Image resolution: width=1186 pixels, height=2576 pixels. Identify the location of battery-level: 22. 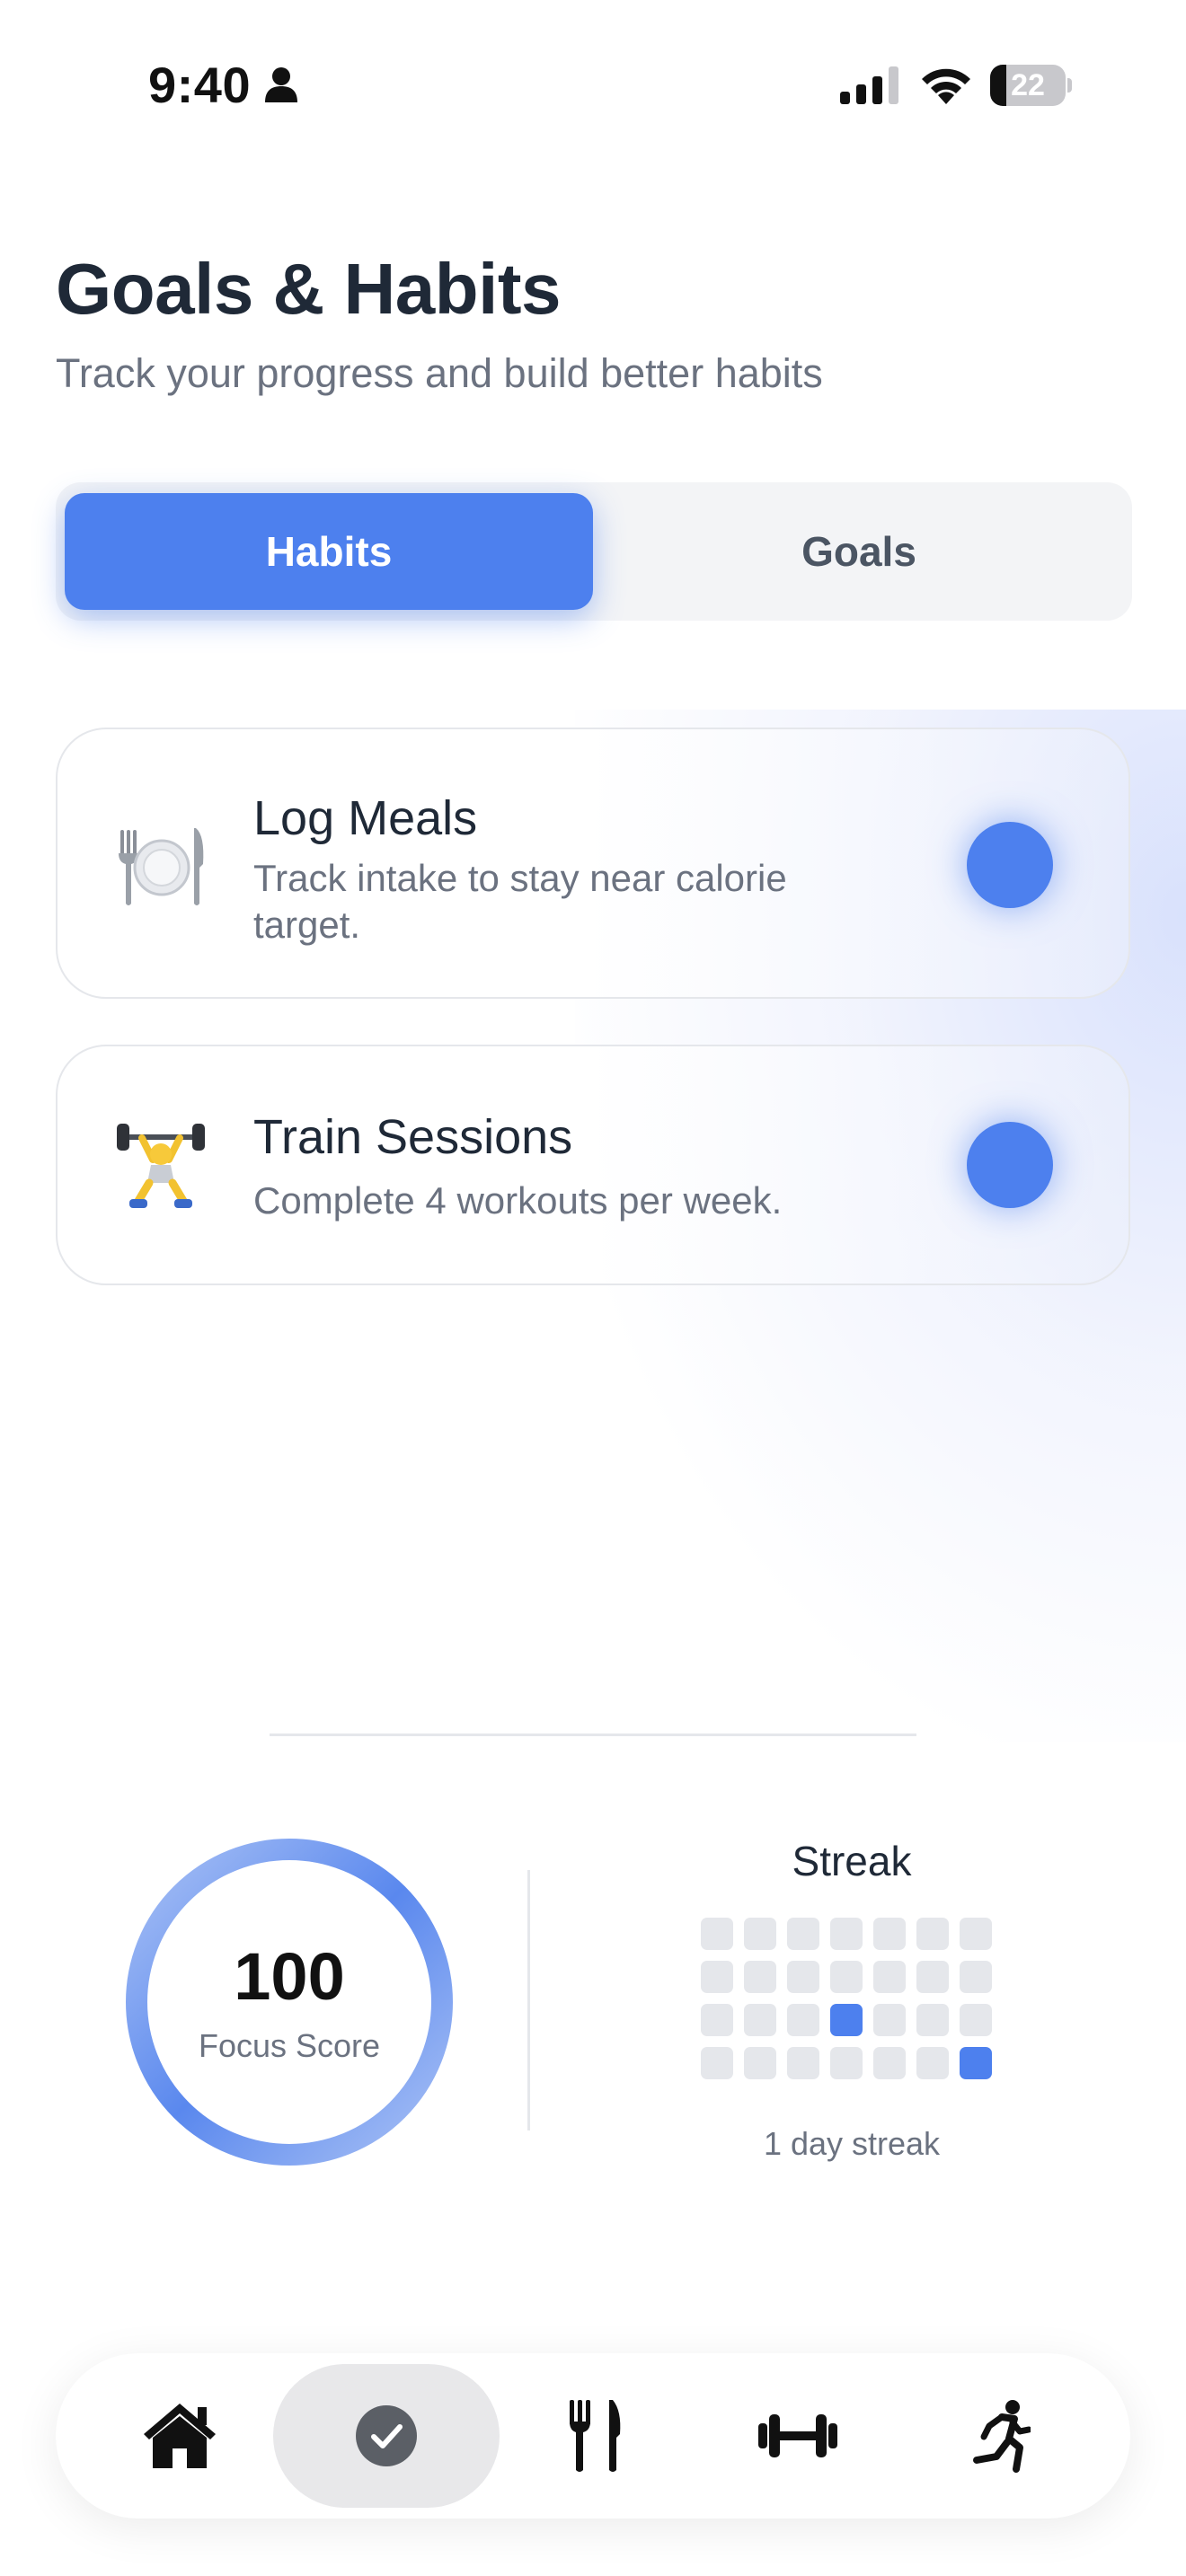
(1028, 85).